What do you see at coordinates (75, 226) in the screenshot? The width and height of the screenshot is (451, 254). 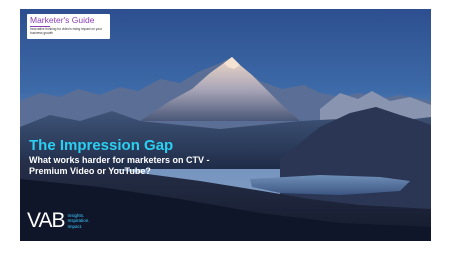 I see `vab-tagline-impact: Impact.` at bounding box center [75, 226].